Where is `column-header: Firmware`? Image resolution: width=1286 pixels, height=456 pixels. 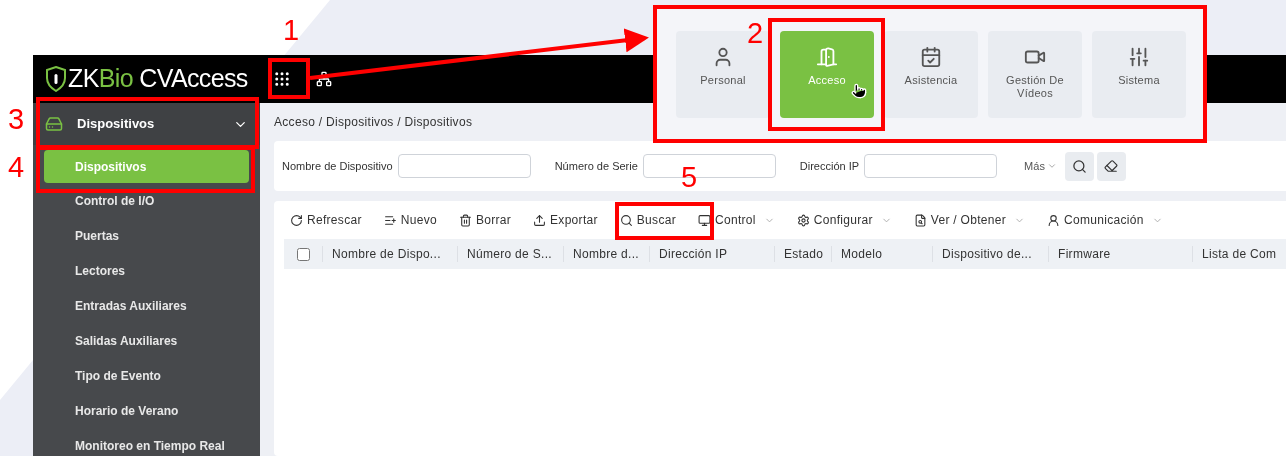
column-header: Firmware is located at coordinates (1084, 254).